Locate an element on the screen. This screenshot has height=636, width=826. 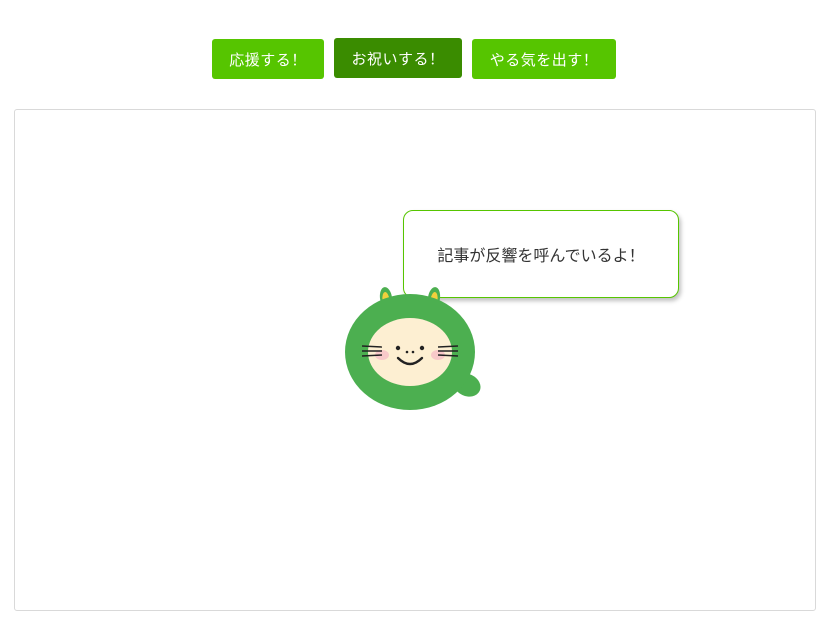
mascot-character is located at coordinates (412, 349).